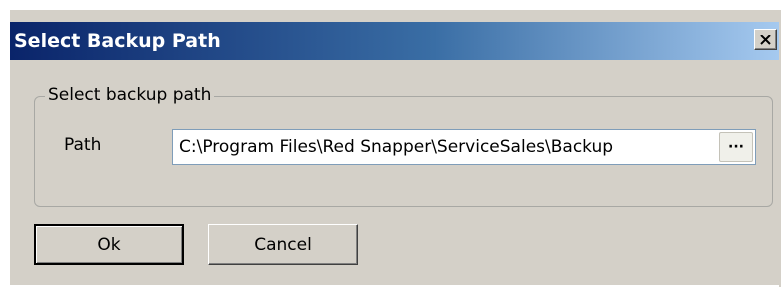 The width and height of the screenshot is (781, 287). What do you see at coordinates (283, 244) in the screenshot?
I see `cancel-button: Cancel` at bounding box center [283, 244].